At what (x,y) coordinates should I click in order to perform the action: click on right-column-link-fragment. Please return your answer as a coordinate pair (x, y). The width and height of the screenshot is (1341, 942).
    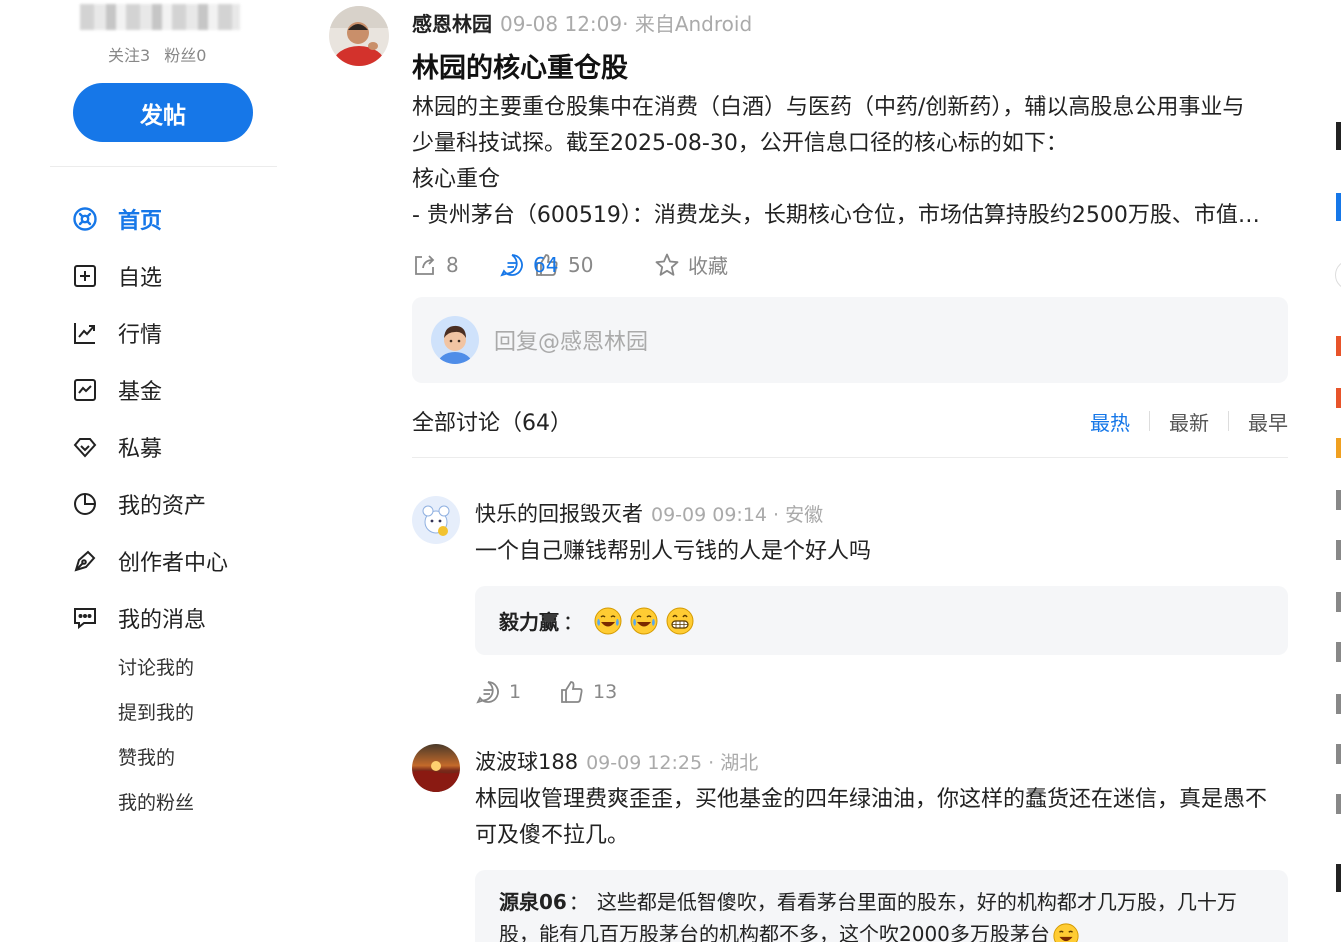
    Looking at the image, I should click on (1338, 207).